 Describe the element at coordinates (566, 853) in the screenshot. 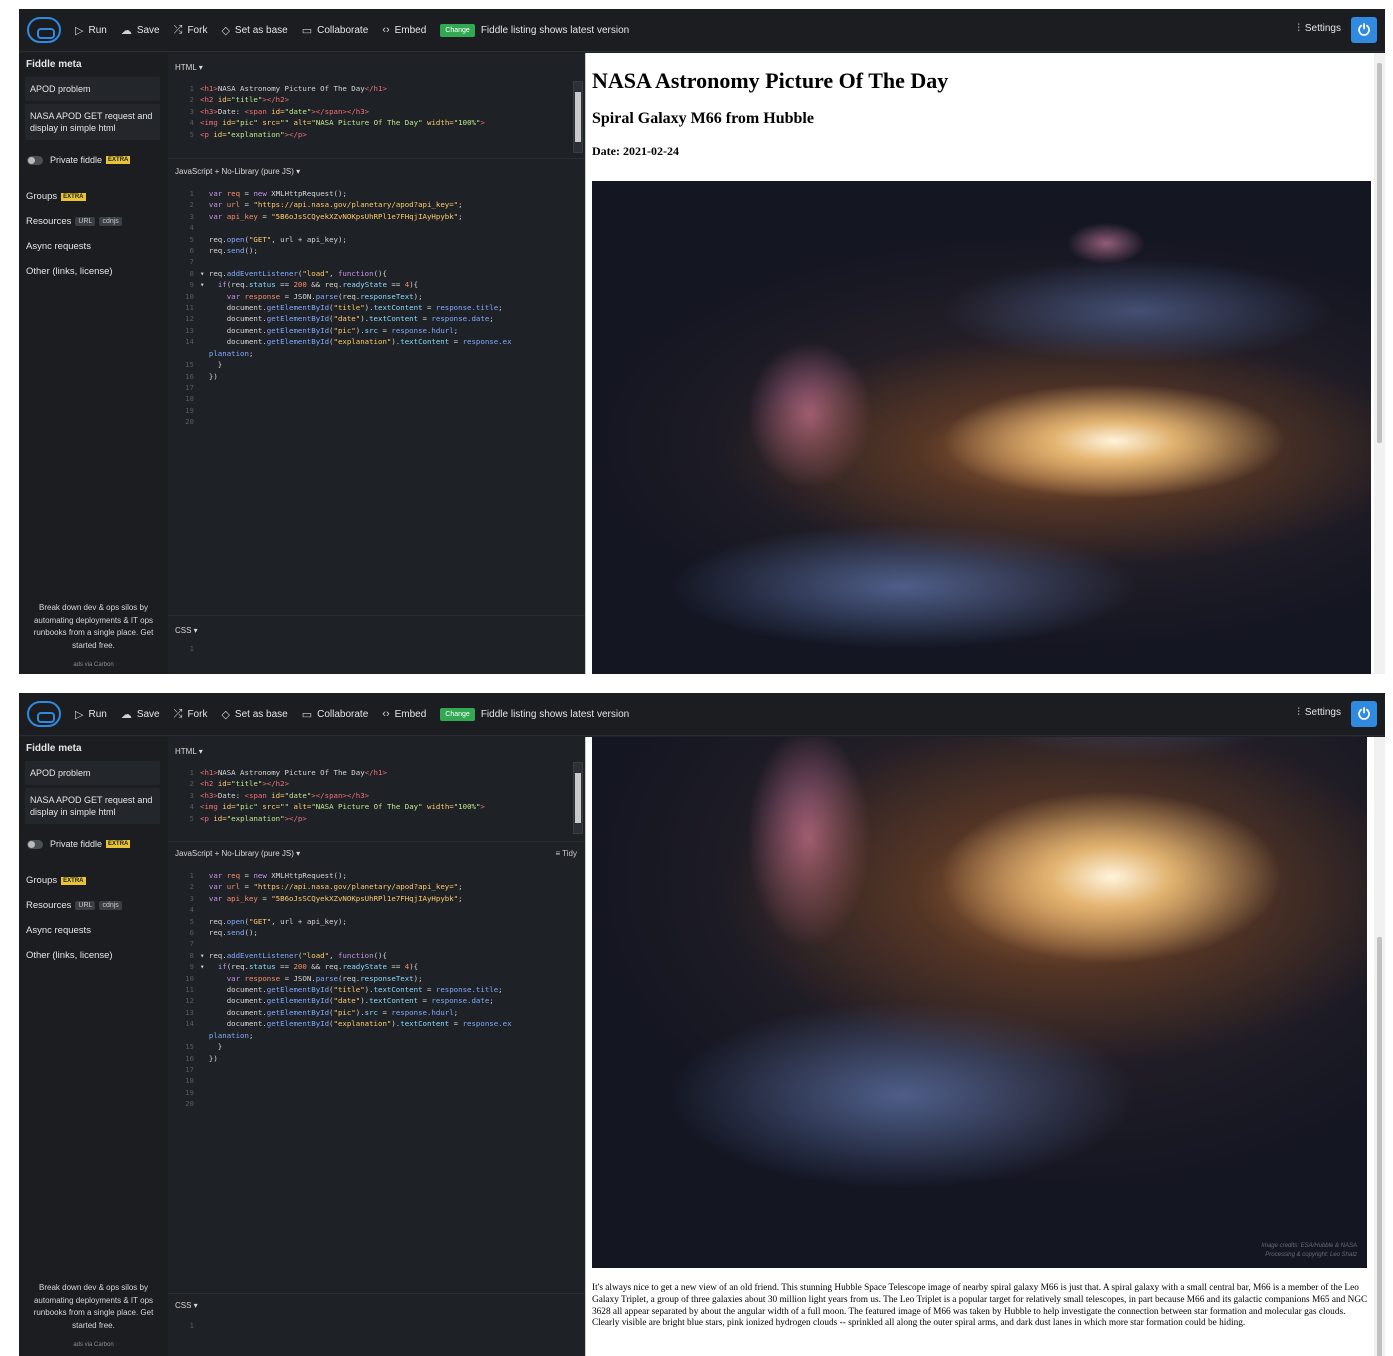

I see `tidy-button: ≡ Tidy` at that location.